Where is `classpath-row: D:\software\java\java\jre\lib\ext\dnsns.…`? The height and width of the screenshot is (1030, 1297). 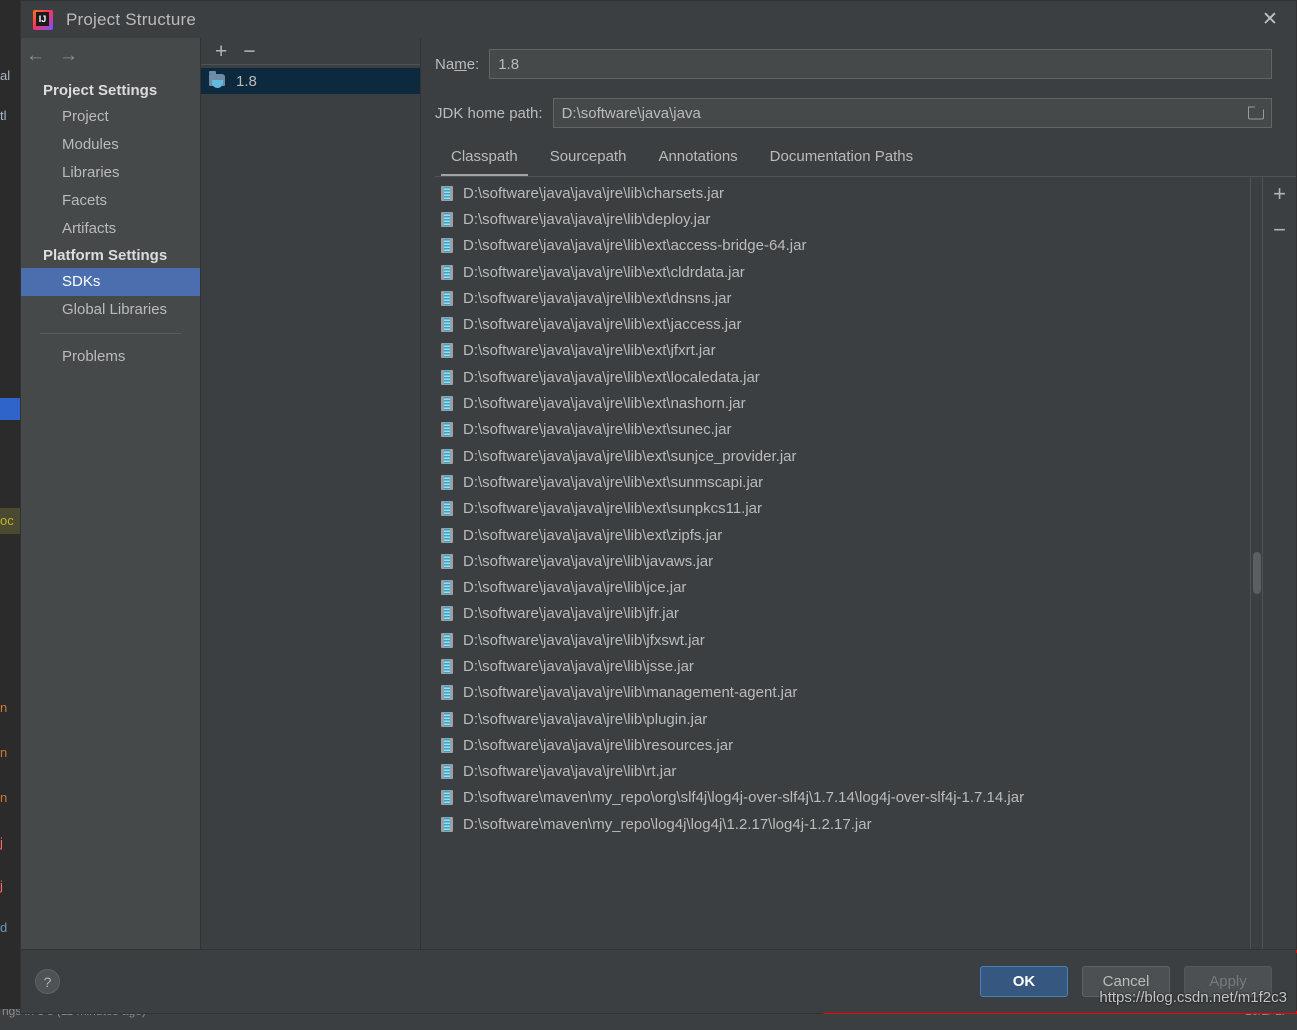 classpath-row: D:\software\java\java\jre\lib\ext\dnsns.… is located at coordinates (848, 298).